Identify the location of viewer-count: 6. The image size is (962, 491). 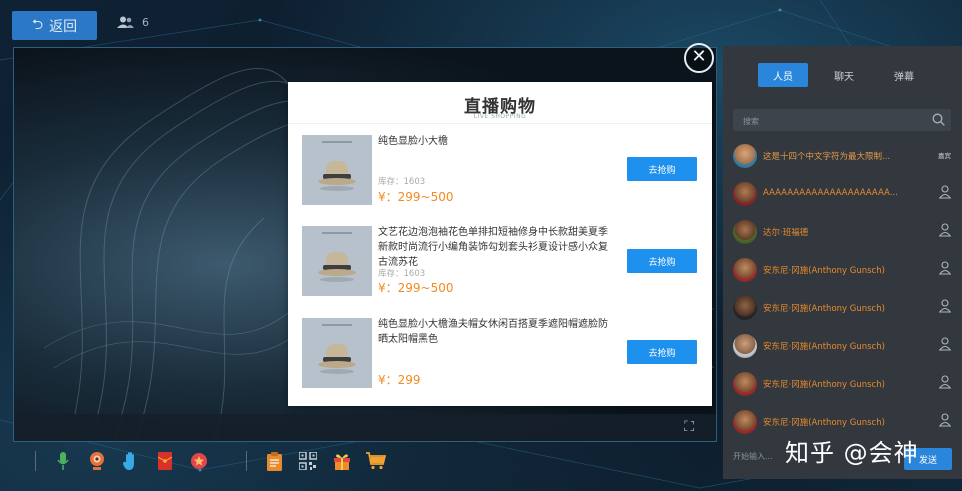
(133, 22).